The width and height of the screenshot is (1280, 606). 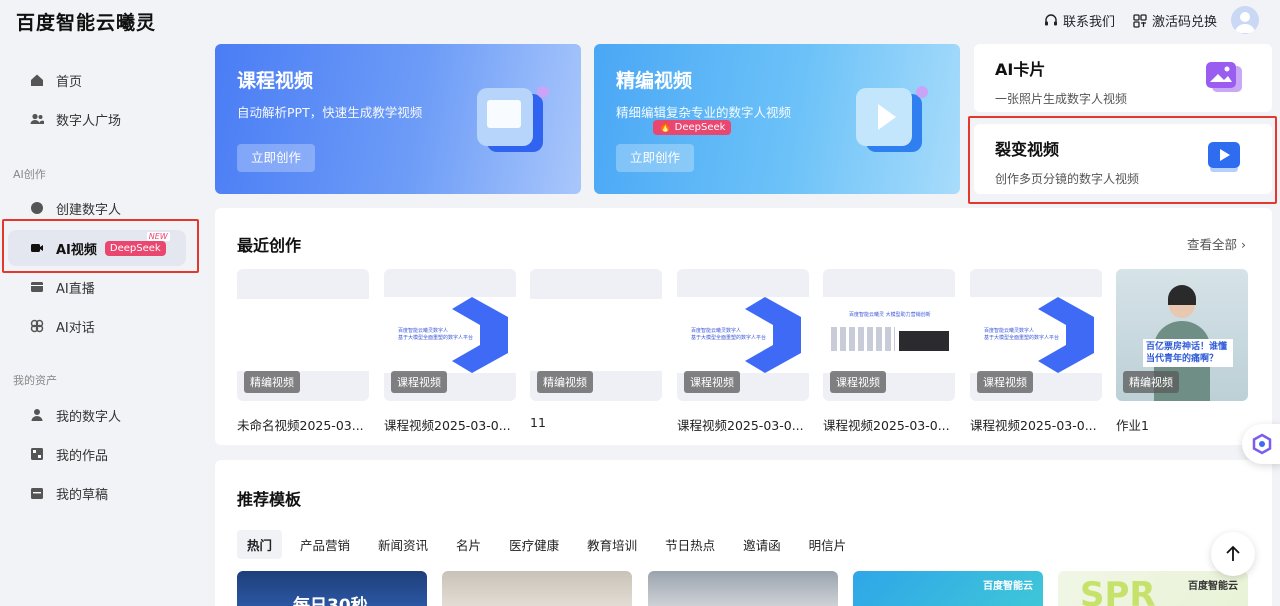 What do you see at coordinates (37, 80) in the screenshot?
I see `home-icon` at bounding box center [37, 80].